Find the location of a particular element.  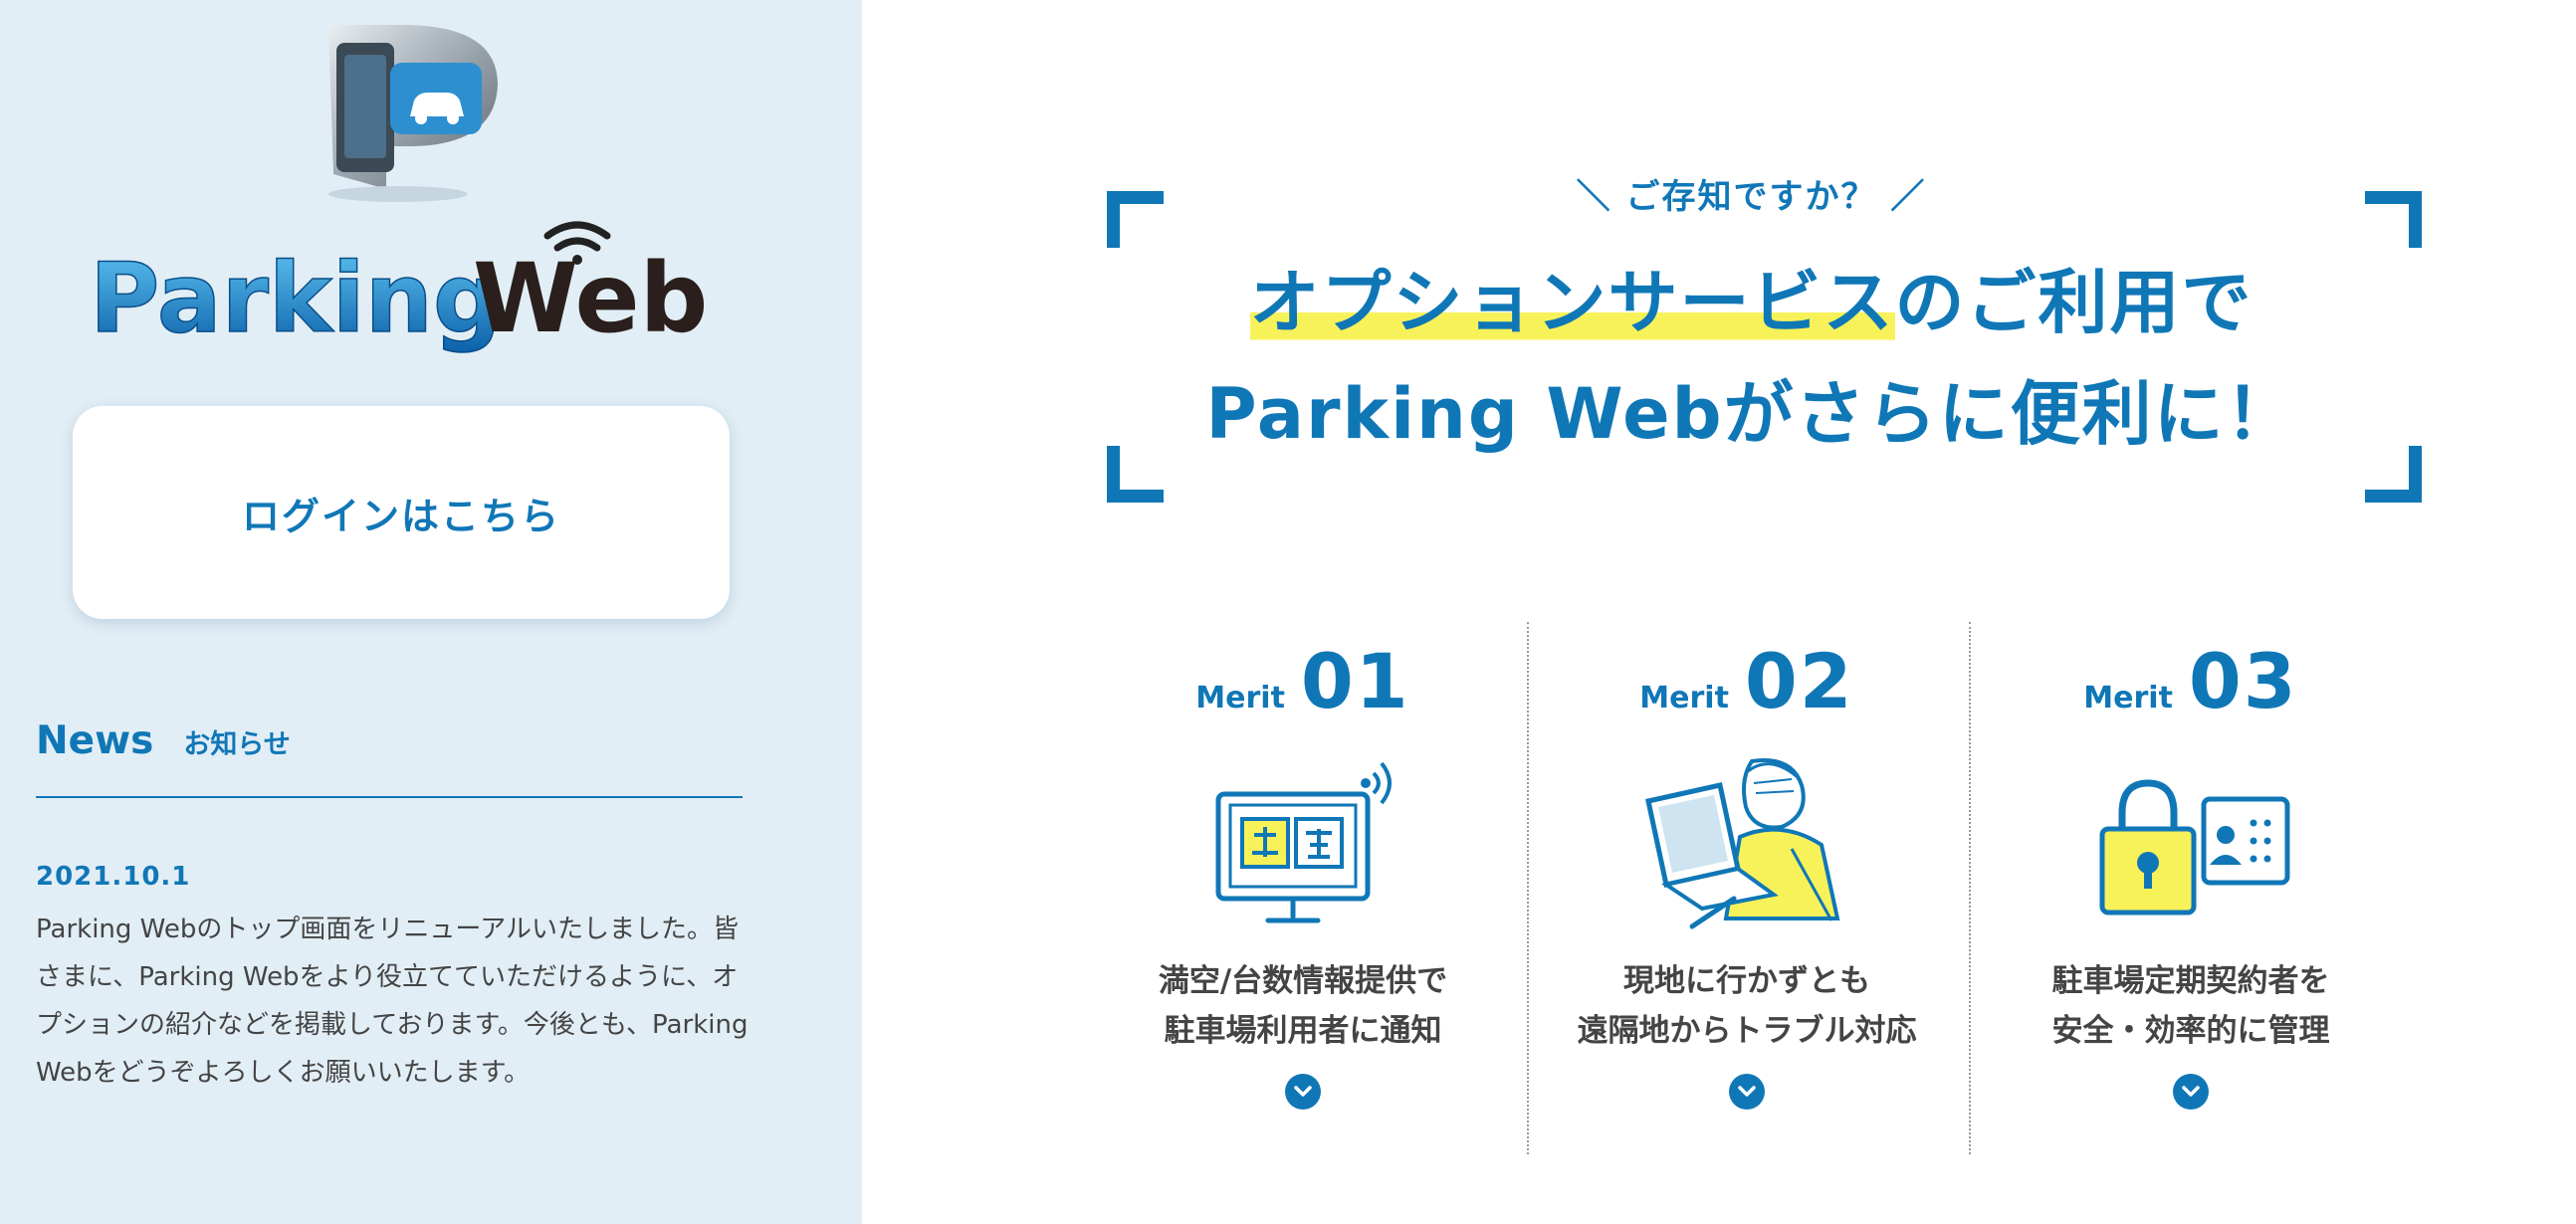

merit-desc-line-1: 駐車場定期契約者を is located at coordinates (2190, 981).